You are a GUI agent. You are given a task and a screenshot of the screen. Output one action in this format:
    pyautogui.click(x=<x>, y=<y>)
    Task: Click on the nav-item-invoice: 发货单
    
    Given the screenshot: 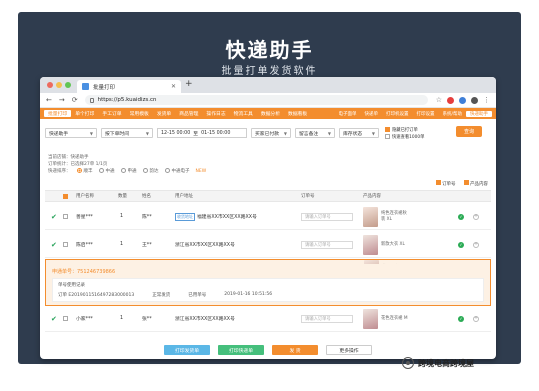 What is the action you would take?
    pyautogui.click(x=164, y=113)
    